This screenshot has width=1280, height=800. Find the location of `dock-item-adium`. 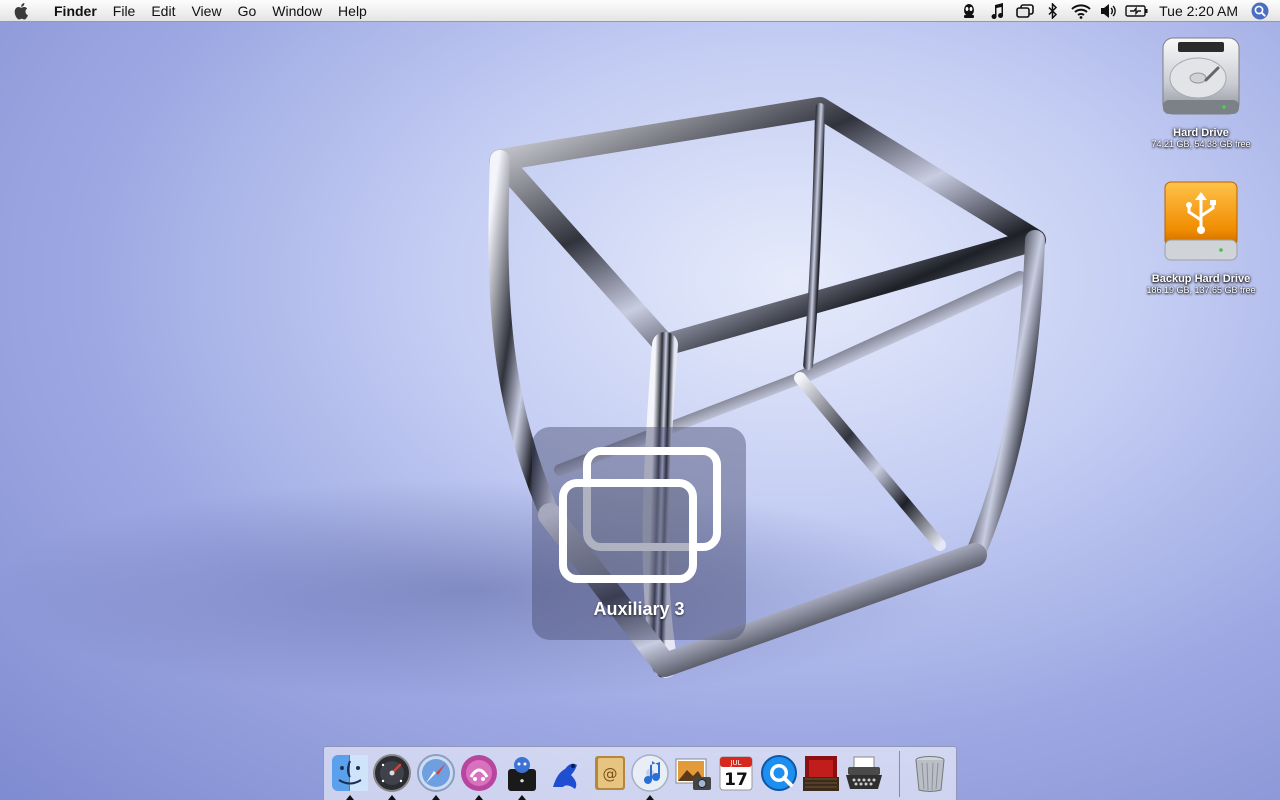

dock-item-adium is located at coordinates (479, 776).